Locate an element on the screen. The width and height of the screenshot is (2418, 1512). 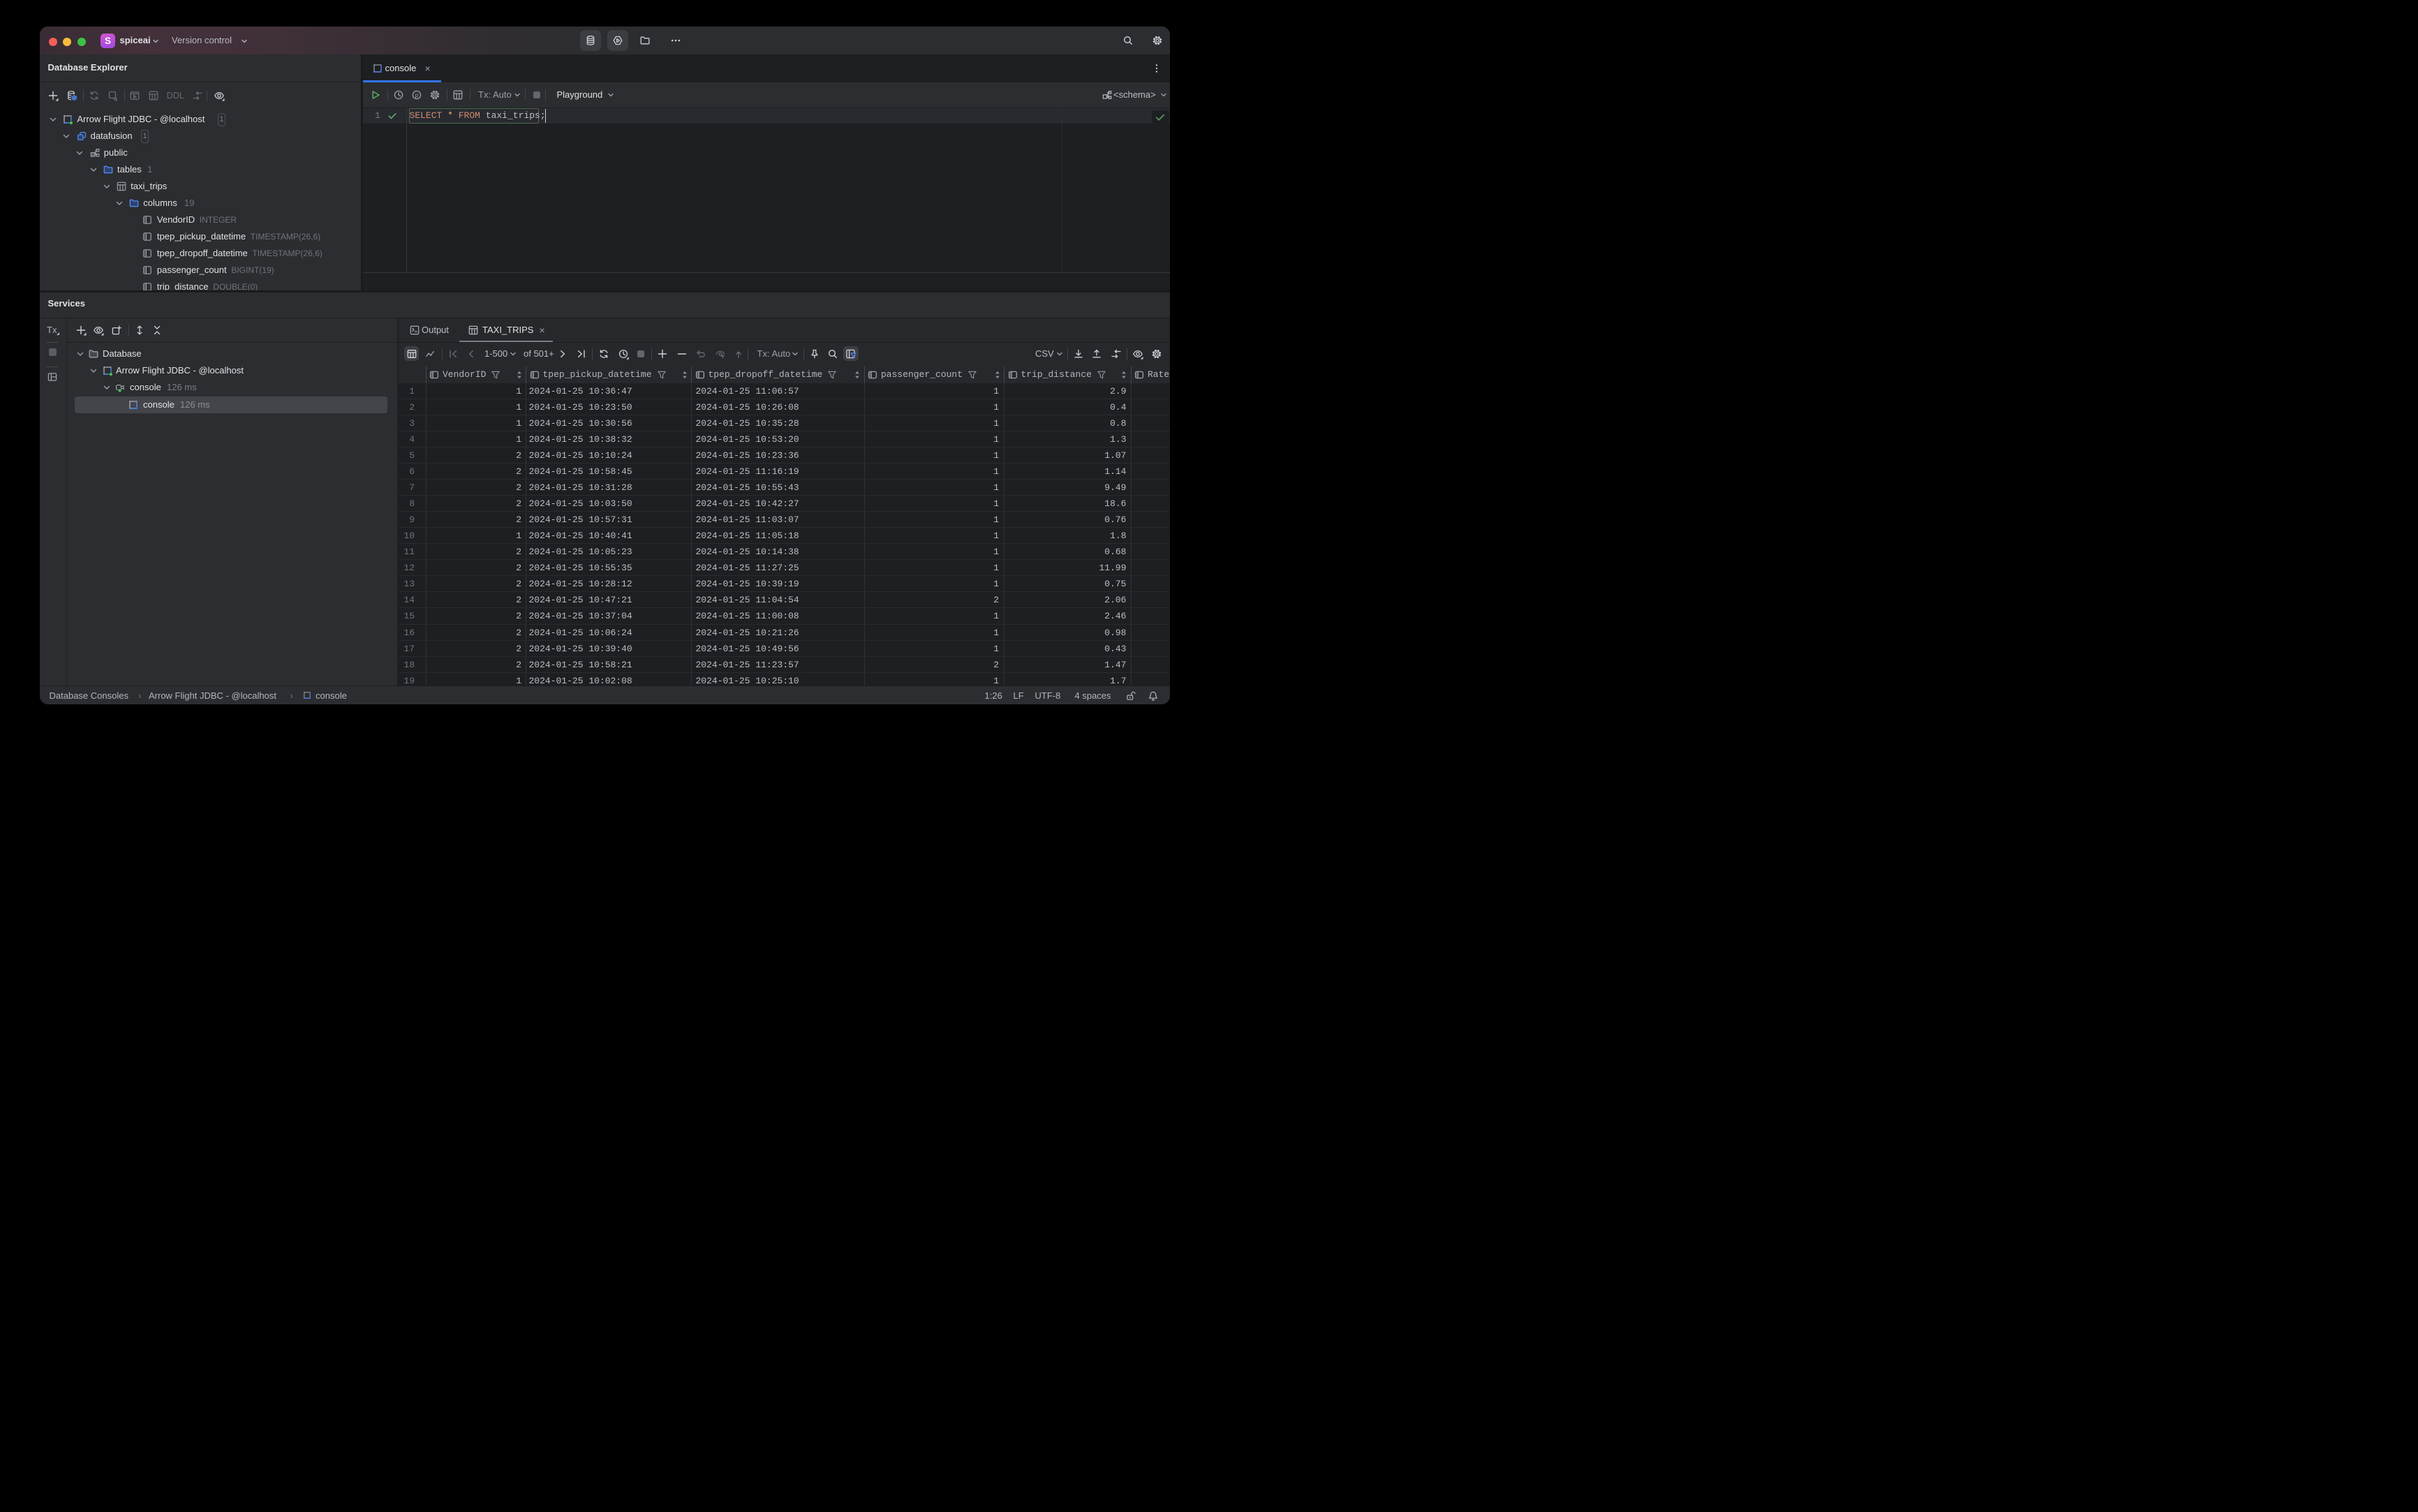
svg-text: p is located at coordinates (416, 96).